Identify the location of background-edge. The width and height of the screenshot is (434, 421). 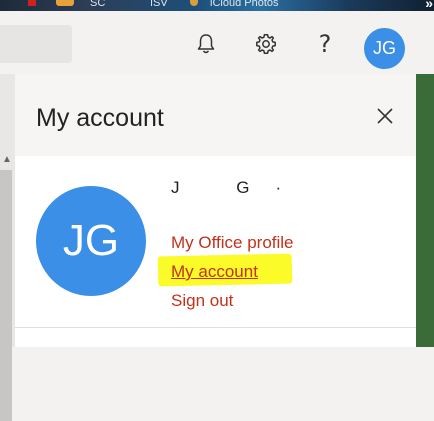
(425, 210).